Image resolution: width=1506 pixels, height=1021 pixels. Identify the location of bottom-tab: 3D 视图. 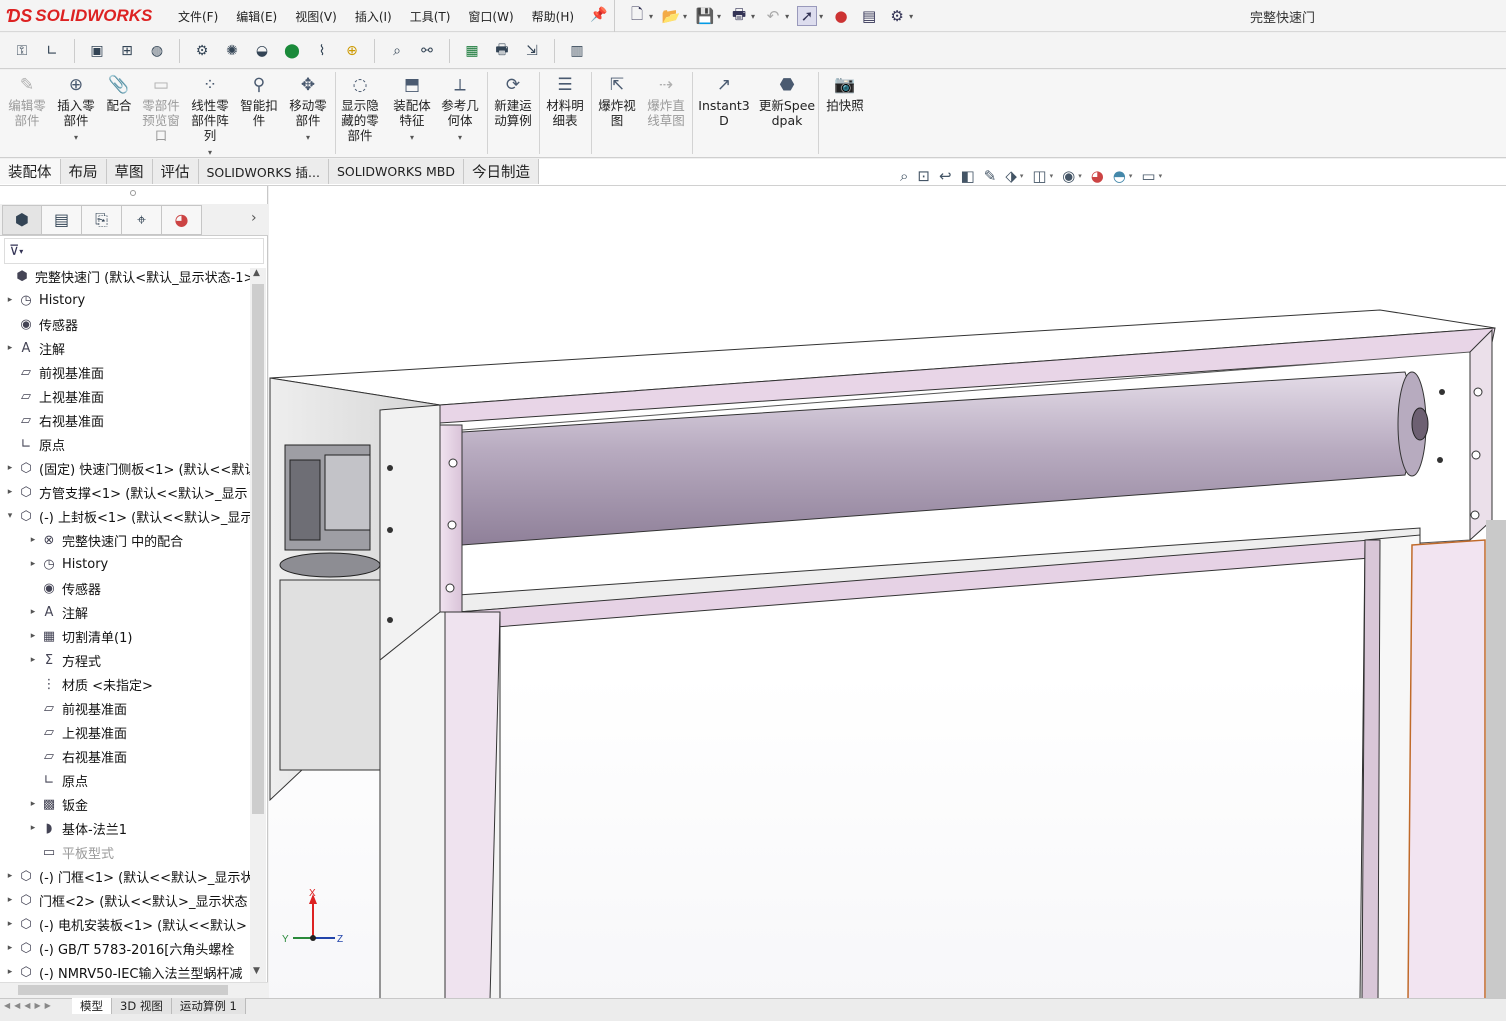
(142, 1006).